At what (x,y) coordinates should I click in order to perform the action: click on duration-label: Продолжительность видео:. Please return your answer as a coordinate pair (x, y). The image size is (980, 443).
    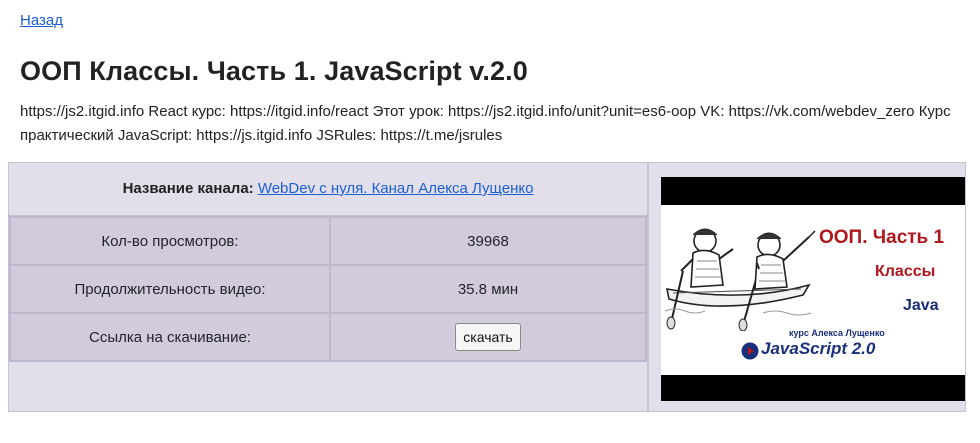
    Looking at the image, I should click on (170, 289).